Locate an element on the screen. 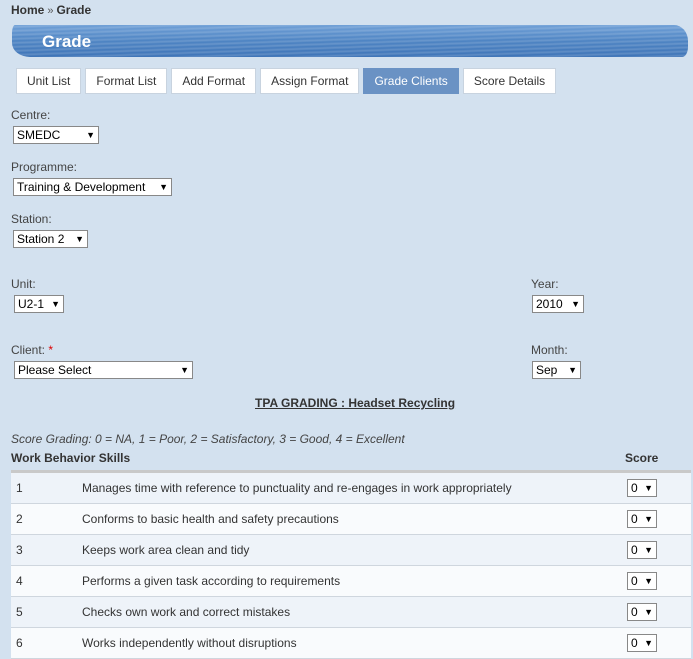 The height and width of the screenshot is (659, 693). skill-description: Checks own work and correct mistakes is located at coordinates (186, 612).